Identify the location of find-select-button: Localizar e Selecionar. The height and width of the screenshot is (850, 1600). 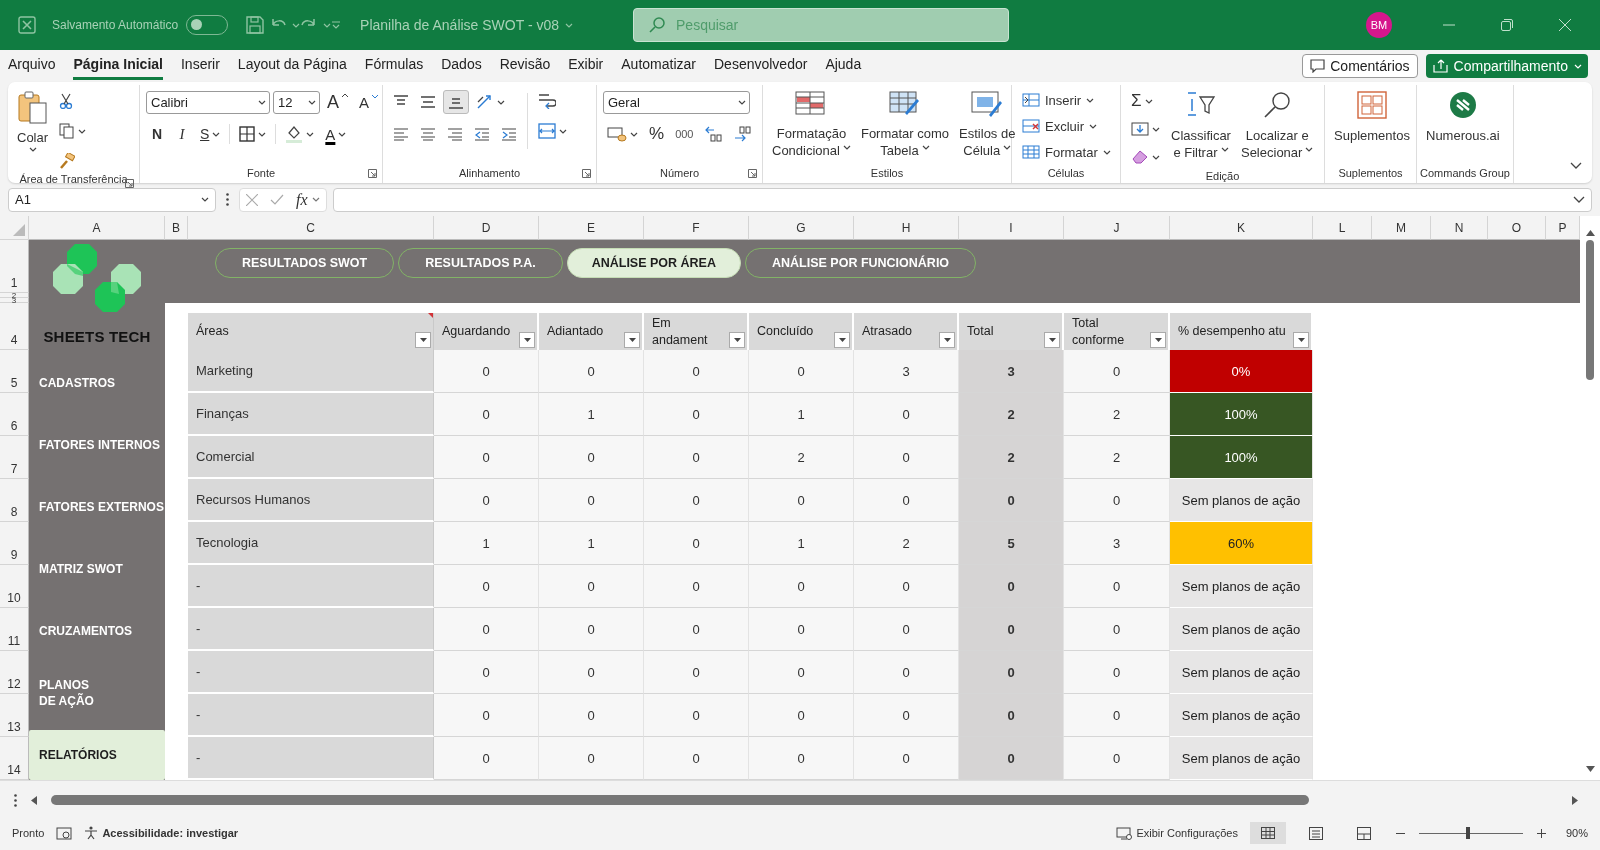
(1277, 126).